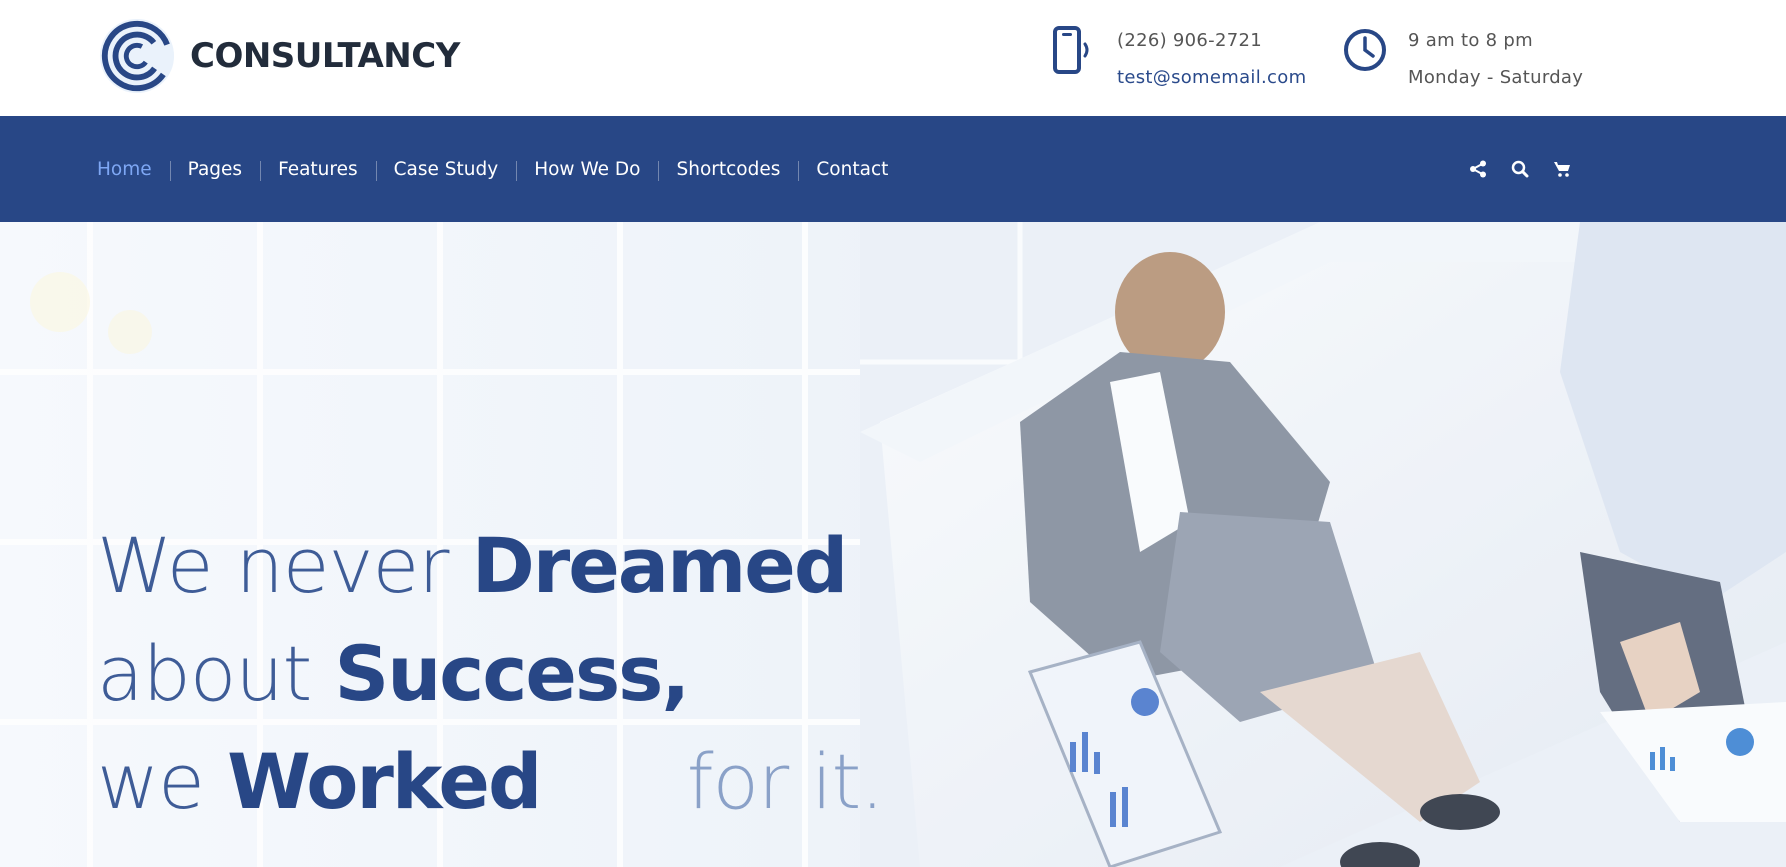 The height and width of the screenshot is (867, 1786). I want to click on phone-contact: (226) 906-2721 test@somemail.com, so click(1177, 59).